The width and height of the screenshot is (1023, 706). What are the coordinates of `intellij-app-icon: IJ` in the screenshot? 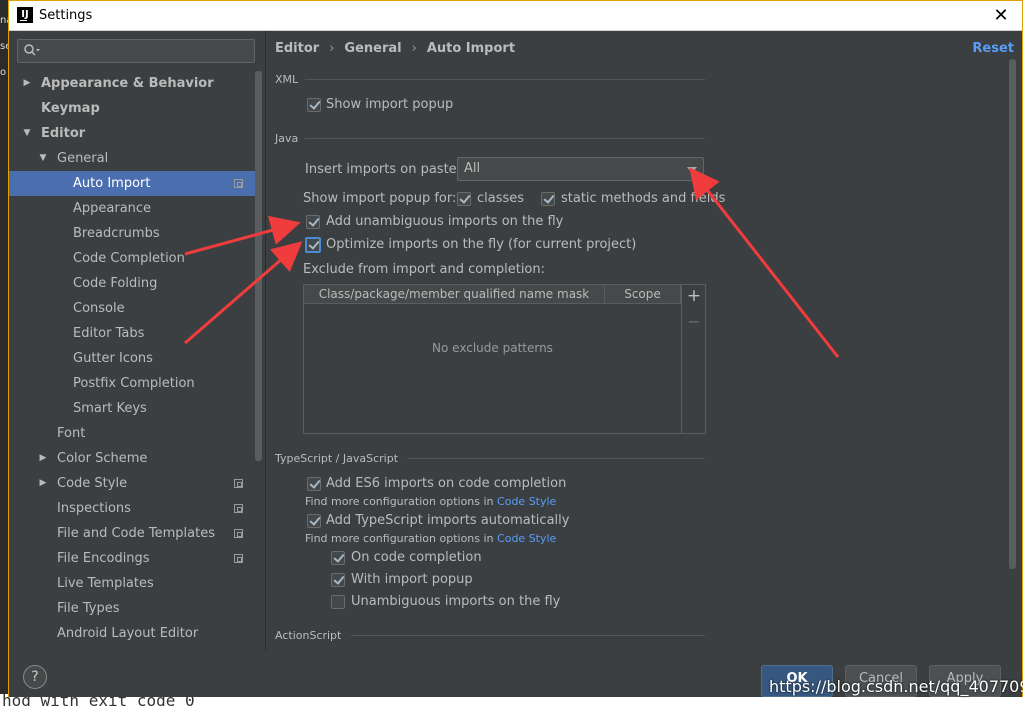 It's located at (25, 15).